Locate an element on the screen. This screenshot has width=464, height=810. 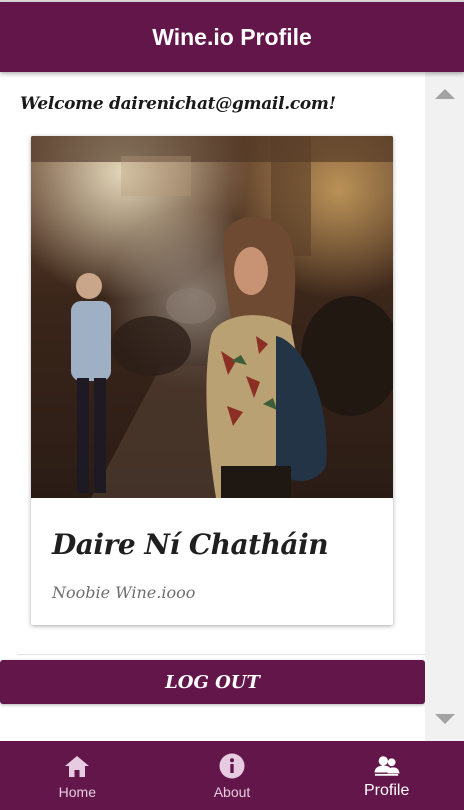
nav-item-home: Home is located at coordinates (77, 775).